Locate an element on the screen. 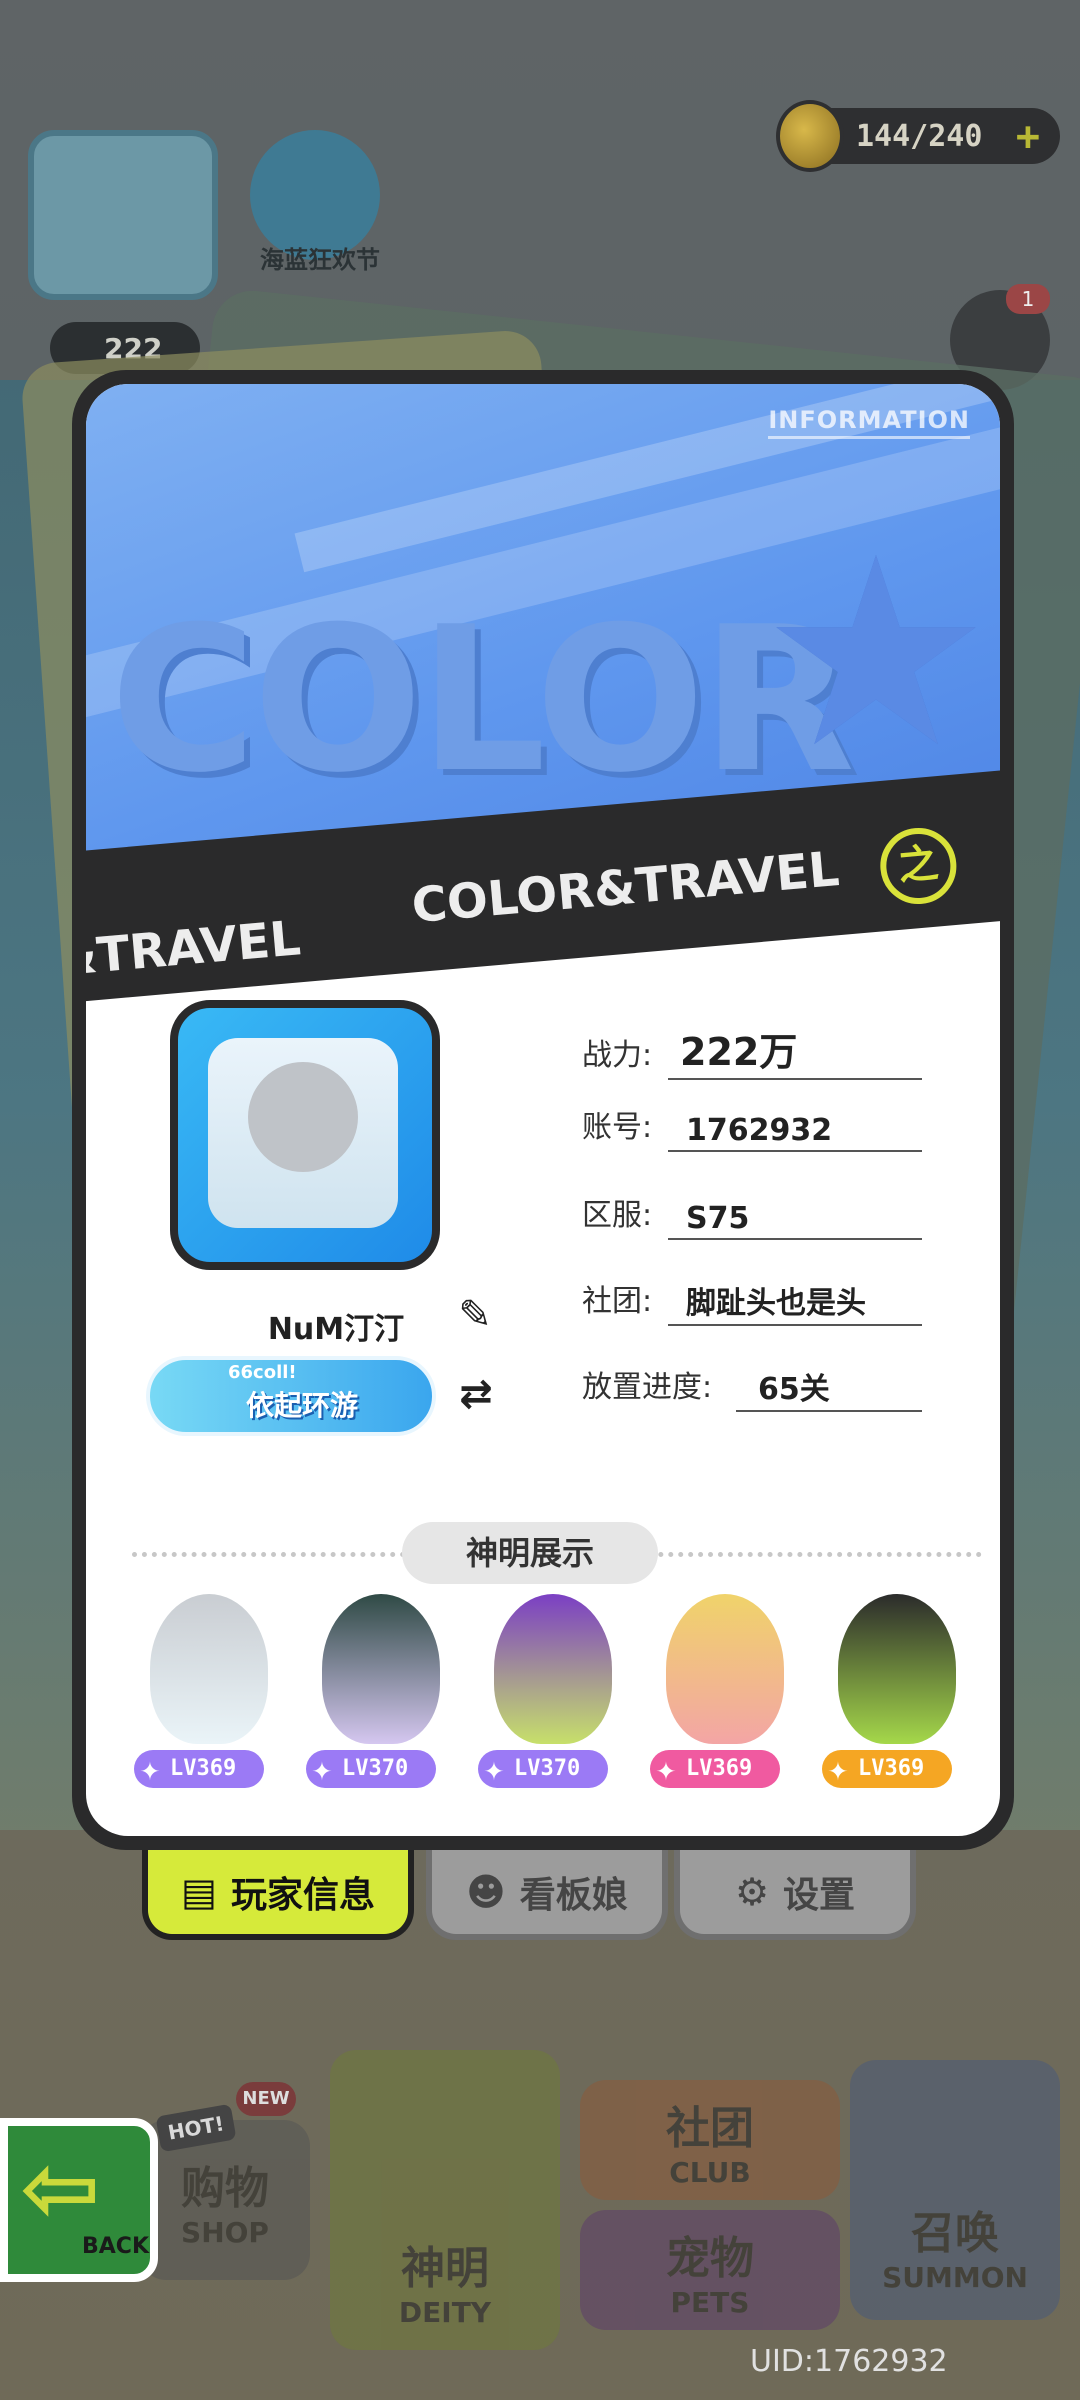  player-nickname: NuM汀汀 is located at coordinates (336, 1329).